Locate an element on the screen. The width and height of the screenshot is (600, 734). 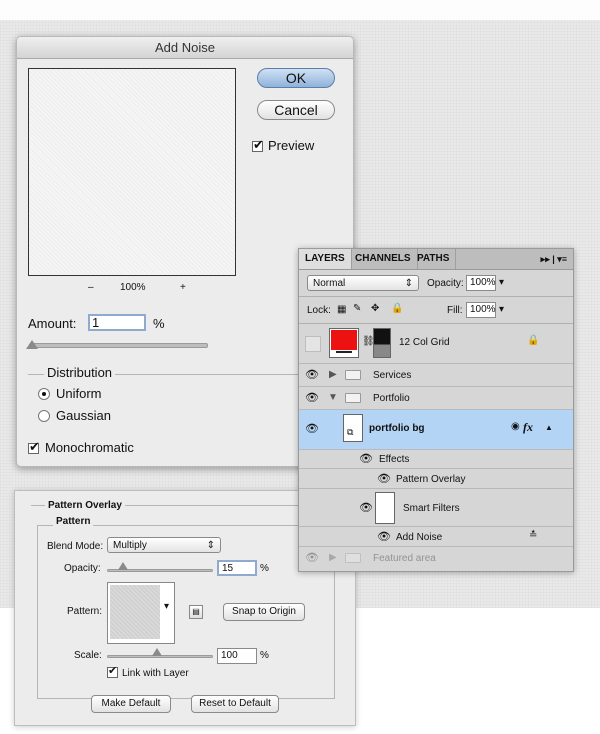
blend-mode-value: Multiply is located at coordinates (130, 545).